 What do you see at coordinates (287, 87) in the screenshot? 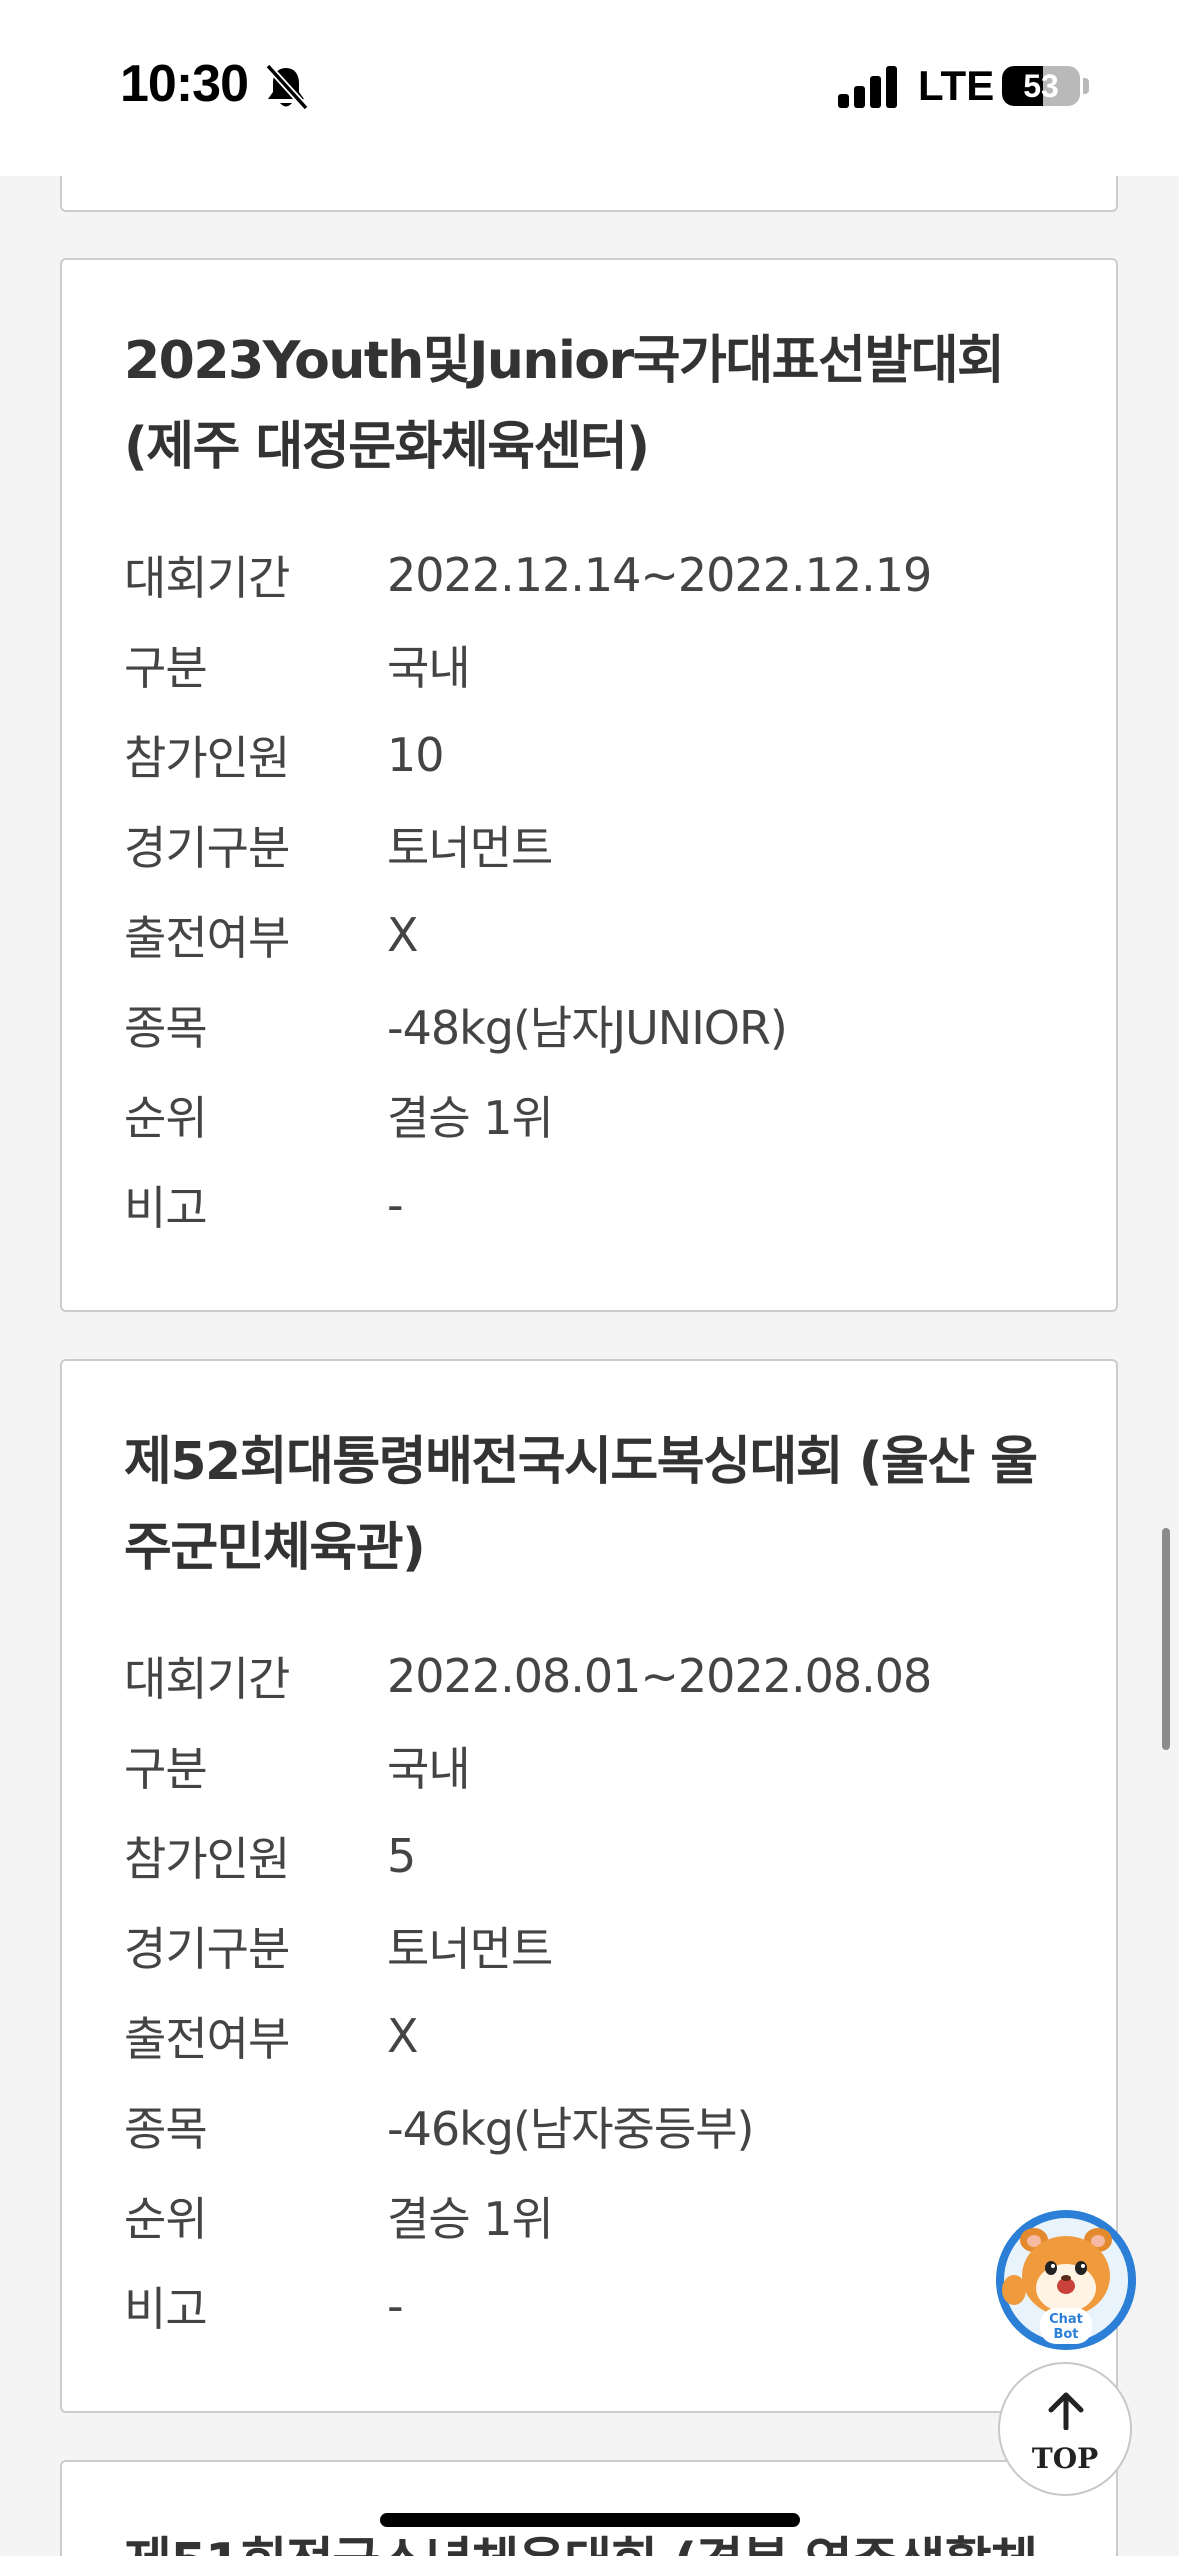
I see `bell-slash-icon` at bounding box center [287, 87].